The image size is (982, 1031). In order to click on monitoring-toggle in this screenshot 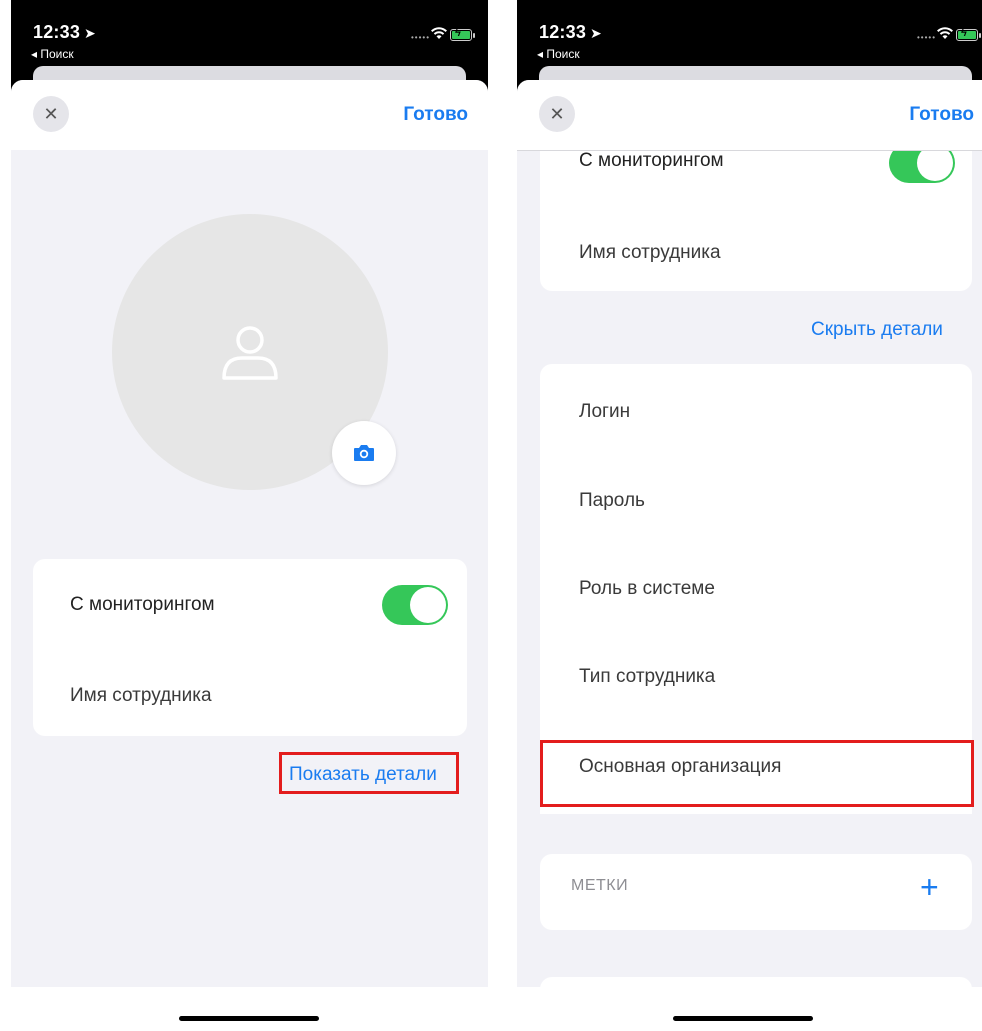, I will do `click(415, 605)`.